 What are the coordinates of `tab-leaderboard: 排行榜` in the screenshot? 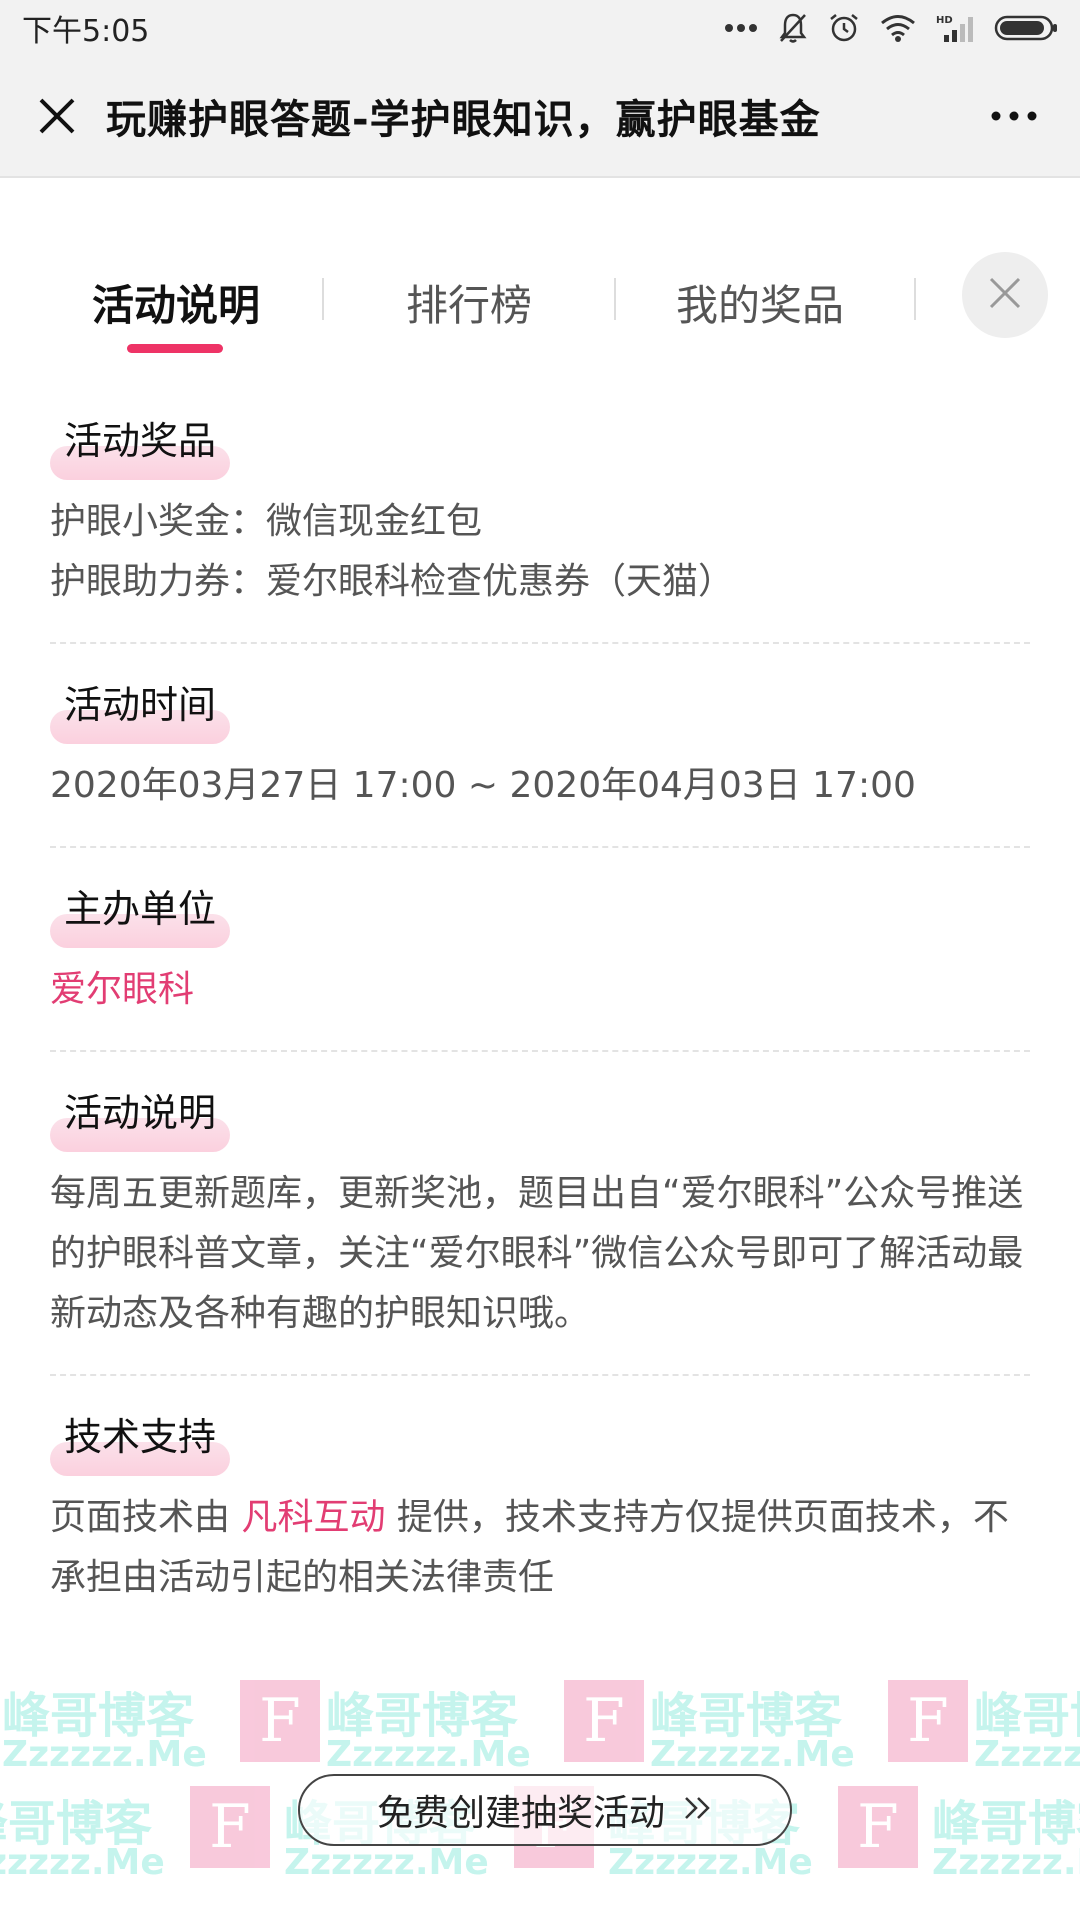 It's located at (469, 302).